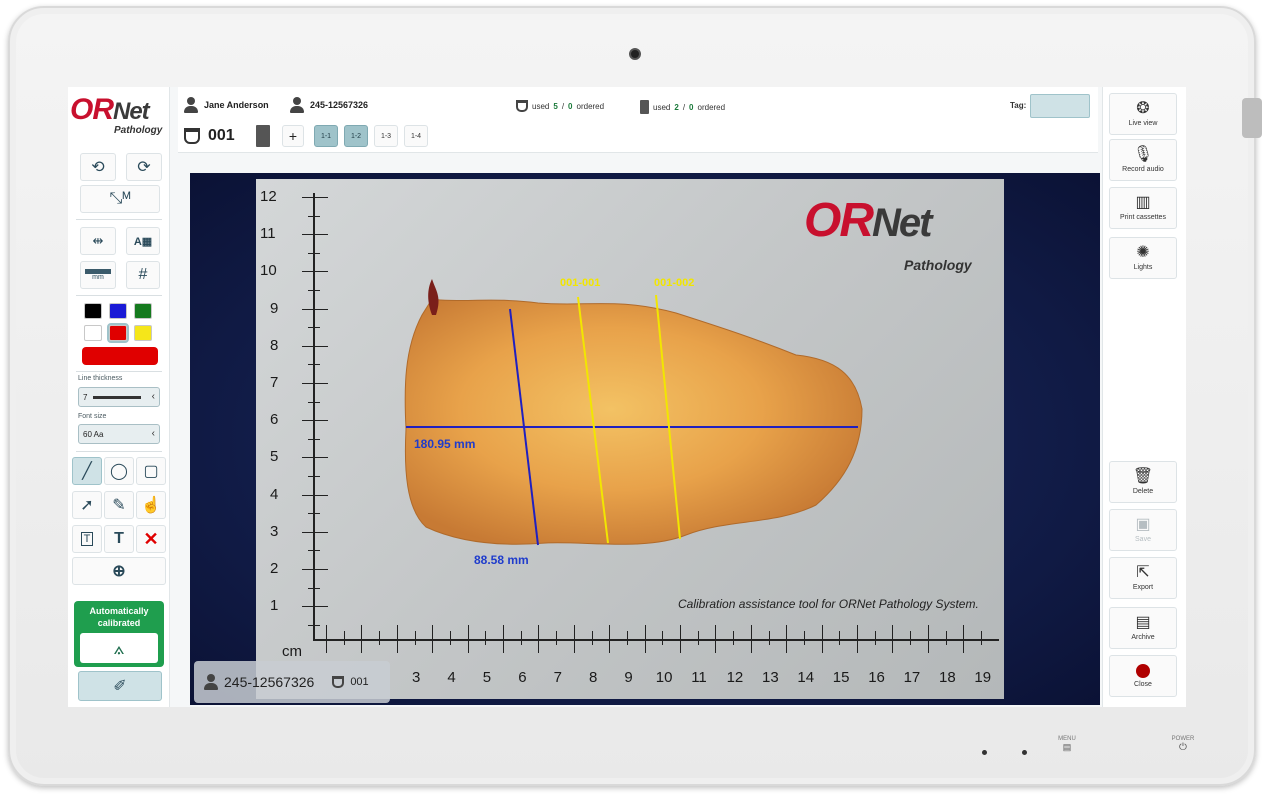  What do you see at coordinates (100, 378) in the screenshot?
I see `line-thickness-label: Line thickness` at bounding box center [100, 378].